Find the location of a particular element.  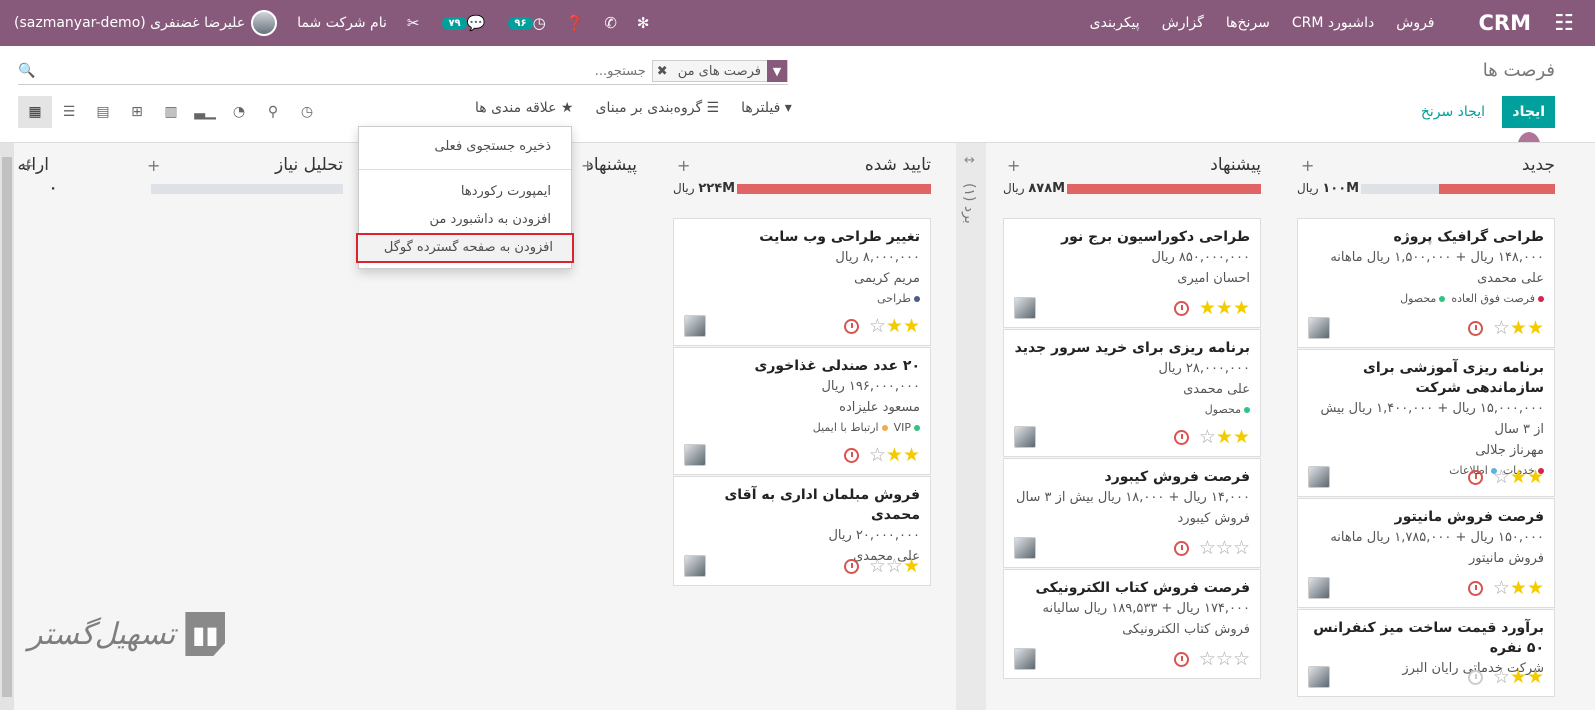

cohort-view-icon: ▁▃ is located at coordinates (205, 112).